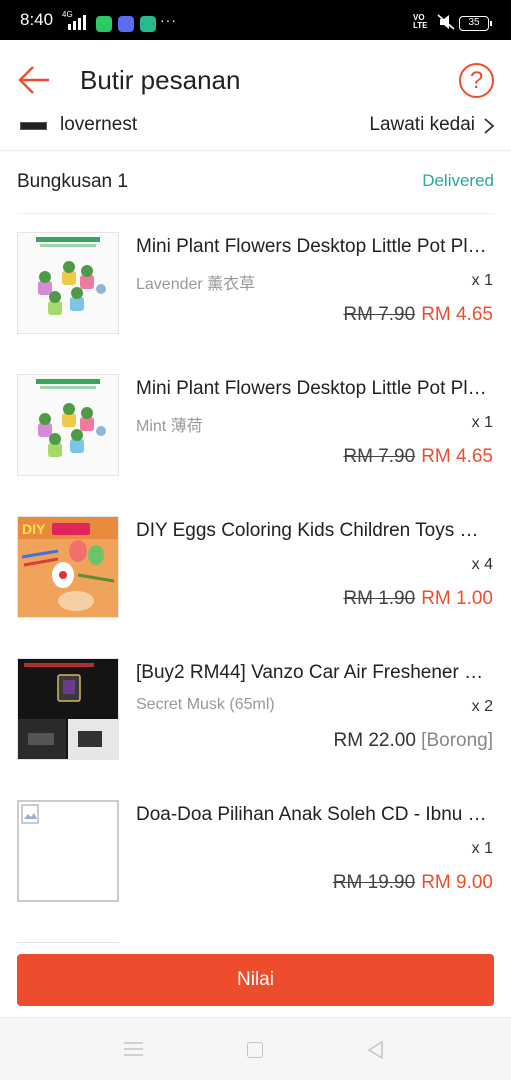 The width and height of the screenshot is (511, 1080). I want to click on item-price: RM 19.90 RM 9.00, so click(413, 883).